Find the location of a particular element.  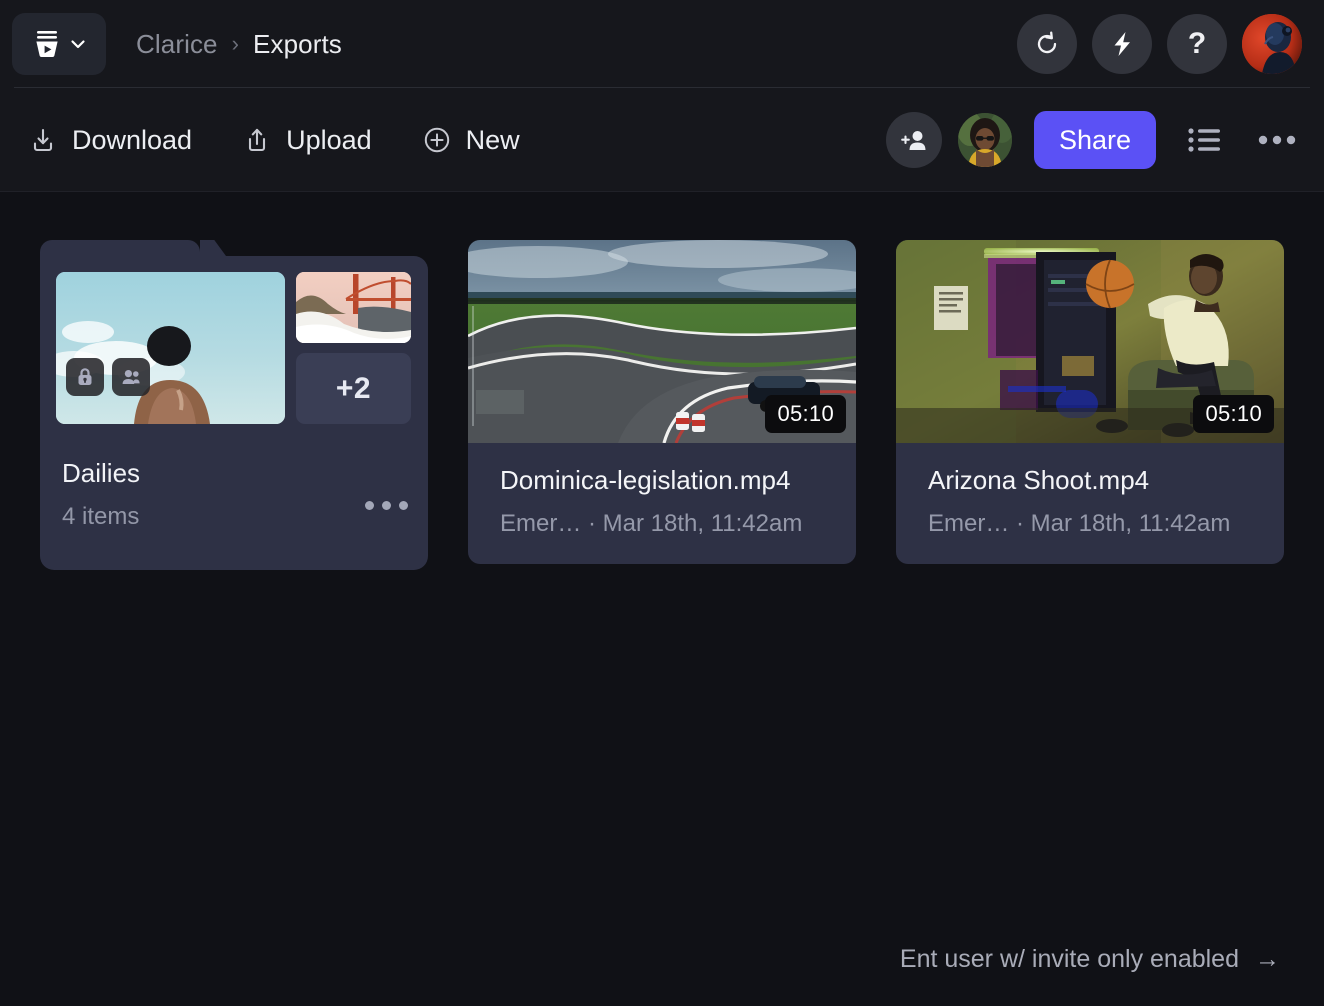

add-person-icon is located at coordinates (913, 140).